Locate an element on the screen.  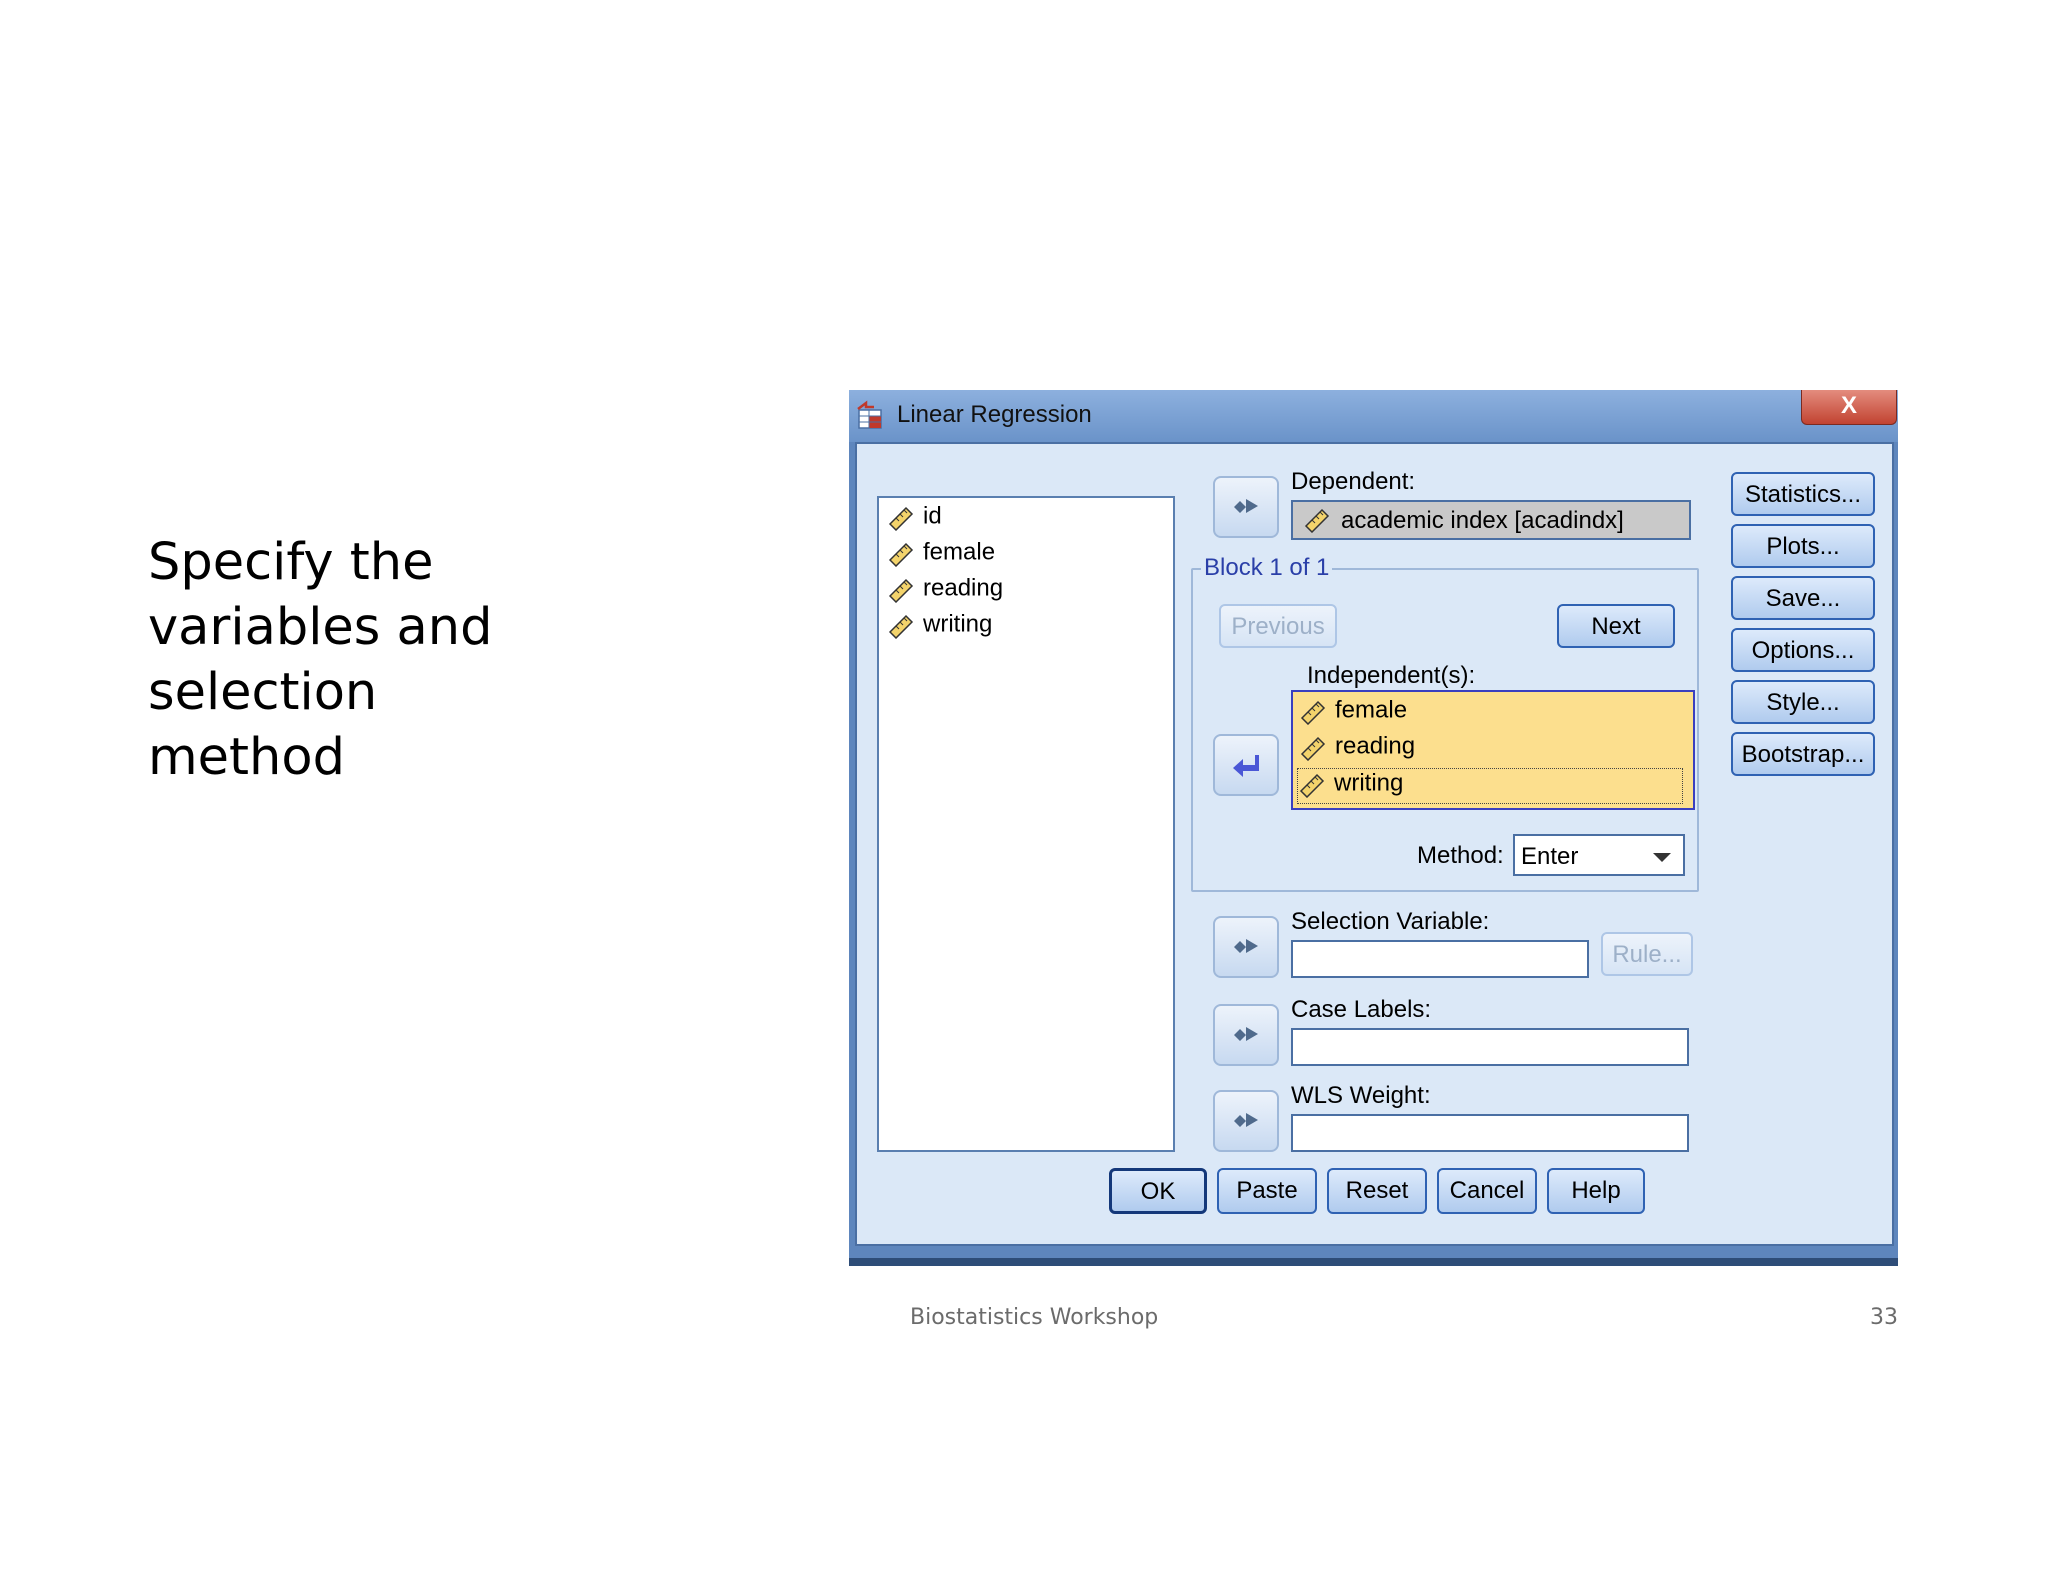
cancel-button: Cancel is located at coordinates (1487, 1191).